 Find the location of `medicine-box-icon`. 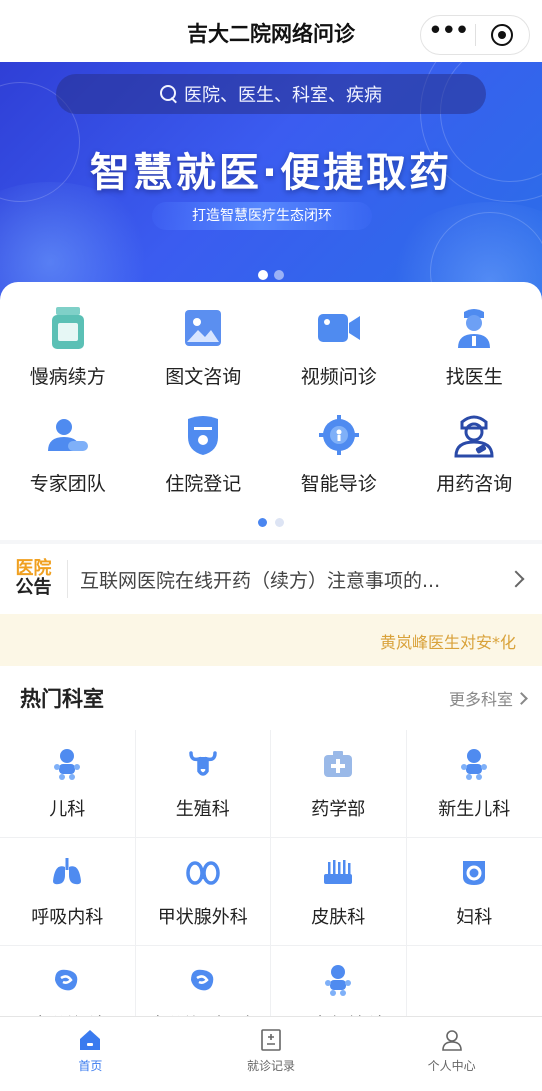

medicine-box-icon is located at coordinates (338, 764).